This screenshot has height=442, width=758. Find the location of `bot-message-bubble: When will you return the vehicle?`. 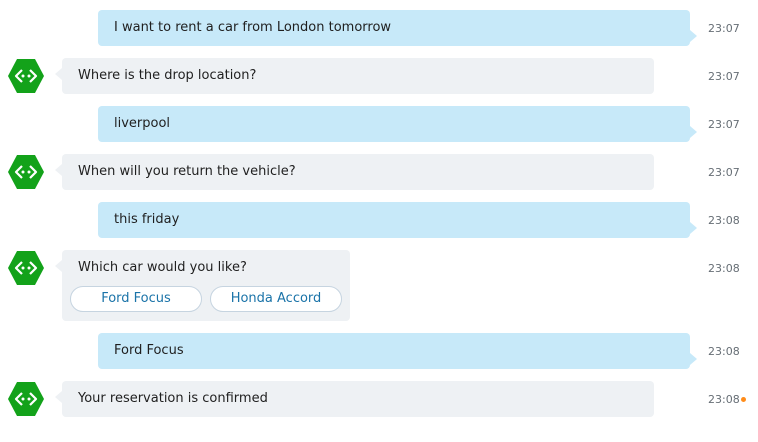

bot-message-bubble: When will you return the vehicle? is located at coordinates (354, 172).